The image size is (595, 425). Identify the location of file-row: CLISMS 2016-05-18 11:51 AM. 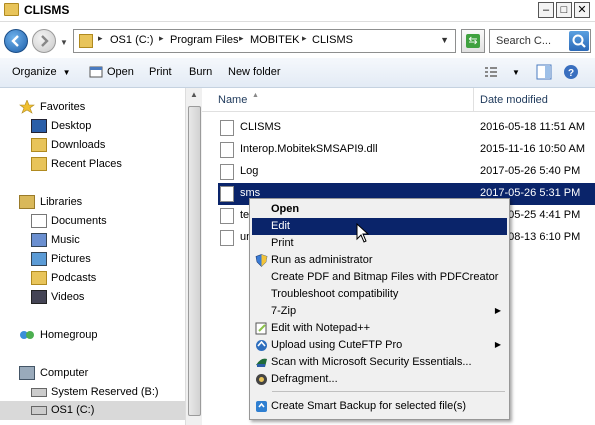
(406, 128).